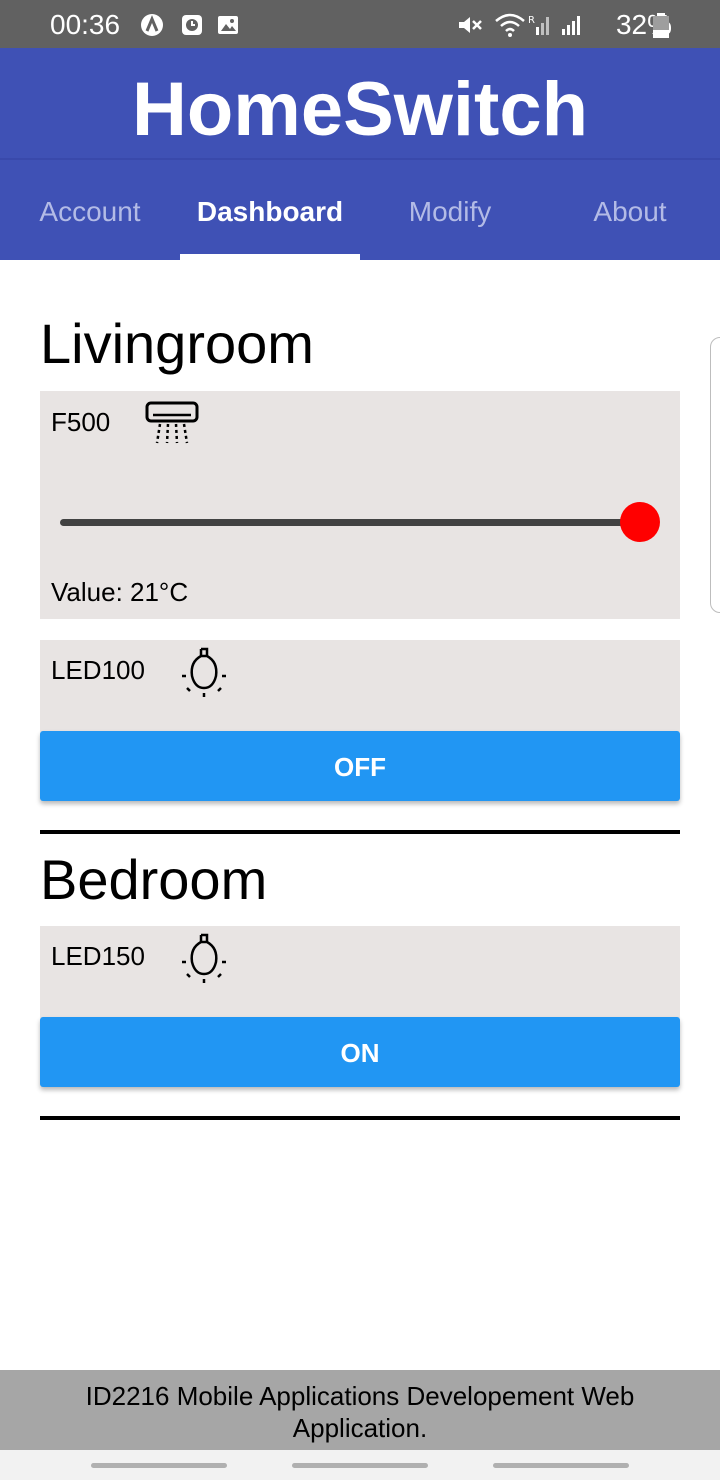 Image resolution: width=720 pixels, height=1480 pixels. What do you see at coordinates (510, 25) in the screenshot?
I see `wifi-icon` at bounding box center [510, 25].